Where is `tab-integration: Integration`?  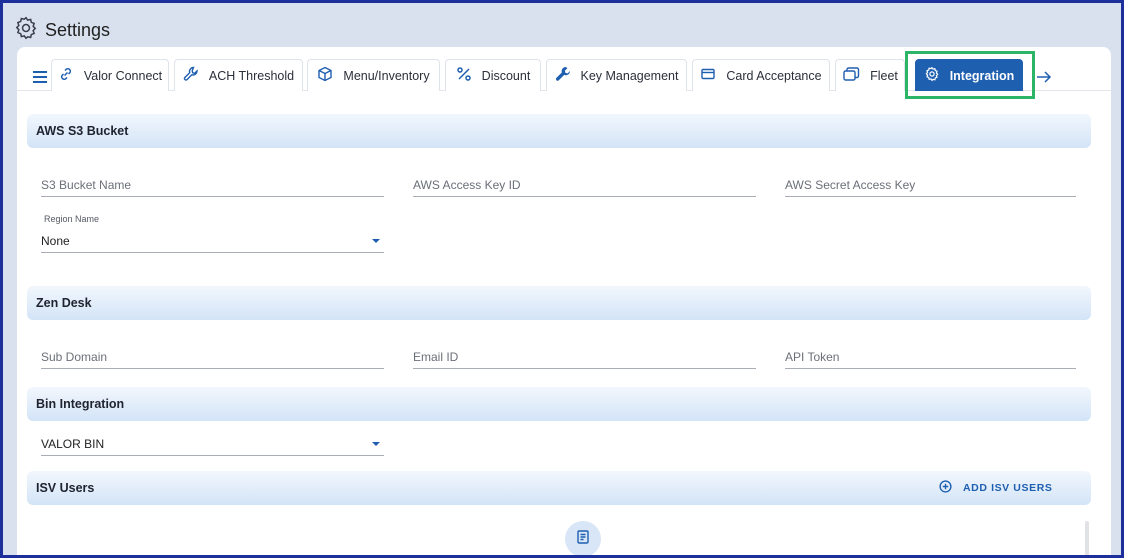 tab-integration: Integration is located at coordinates (969, 75).